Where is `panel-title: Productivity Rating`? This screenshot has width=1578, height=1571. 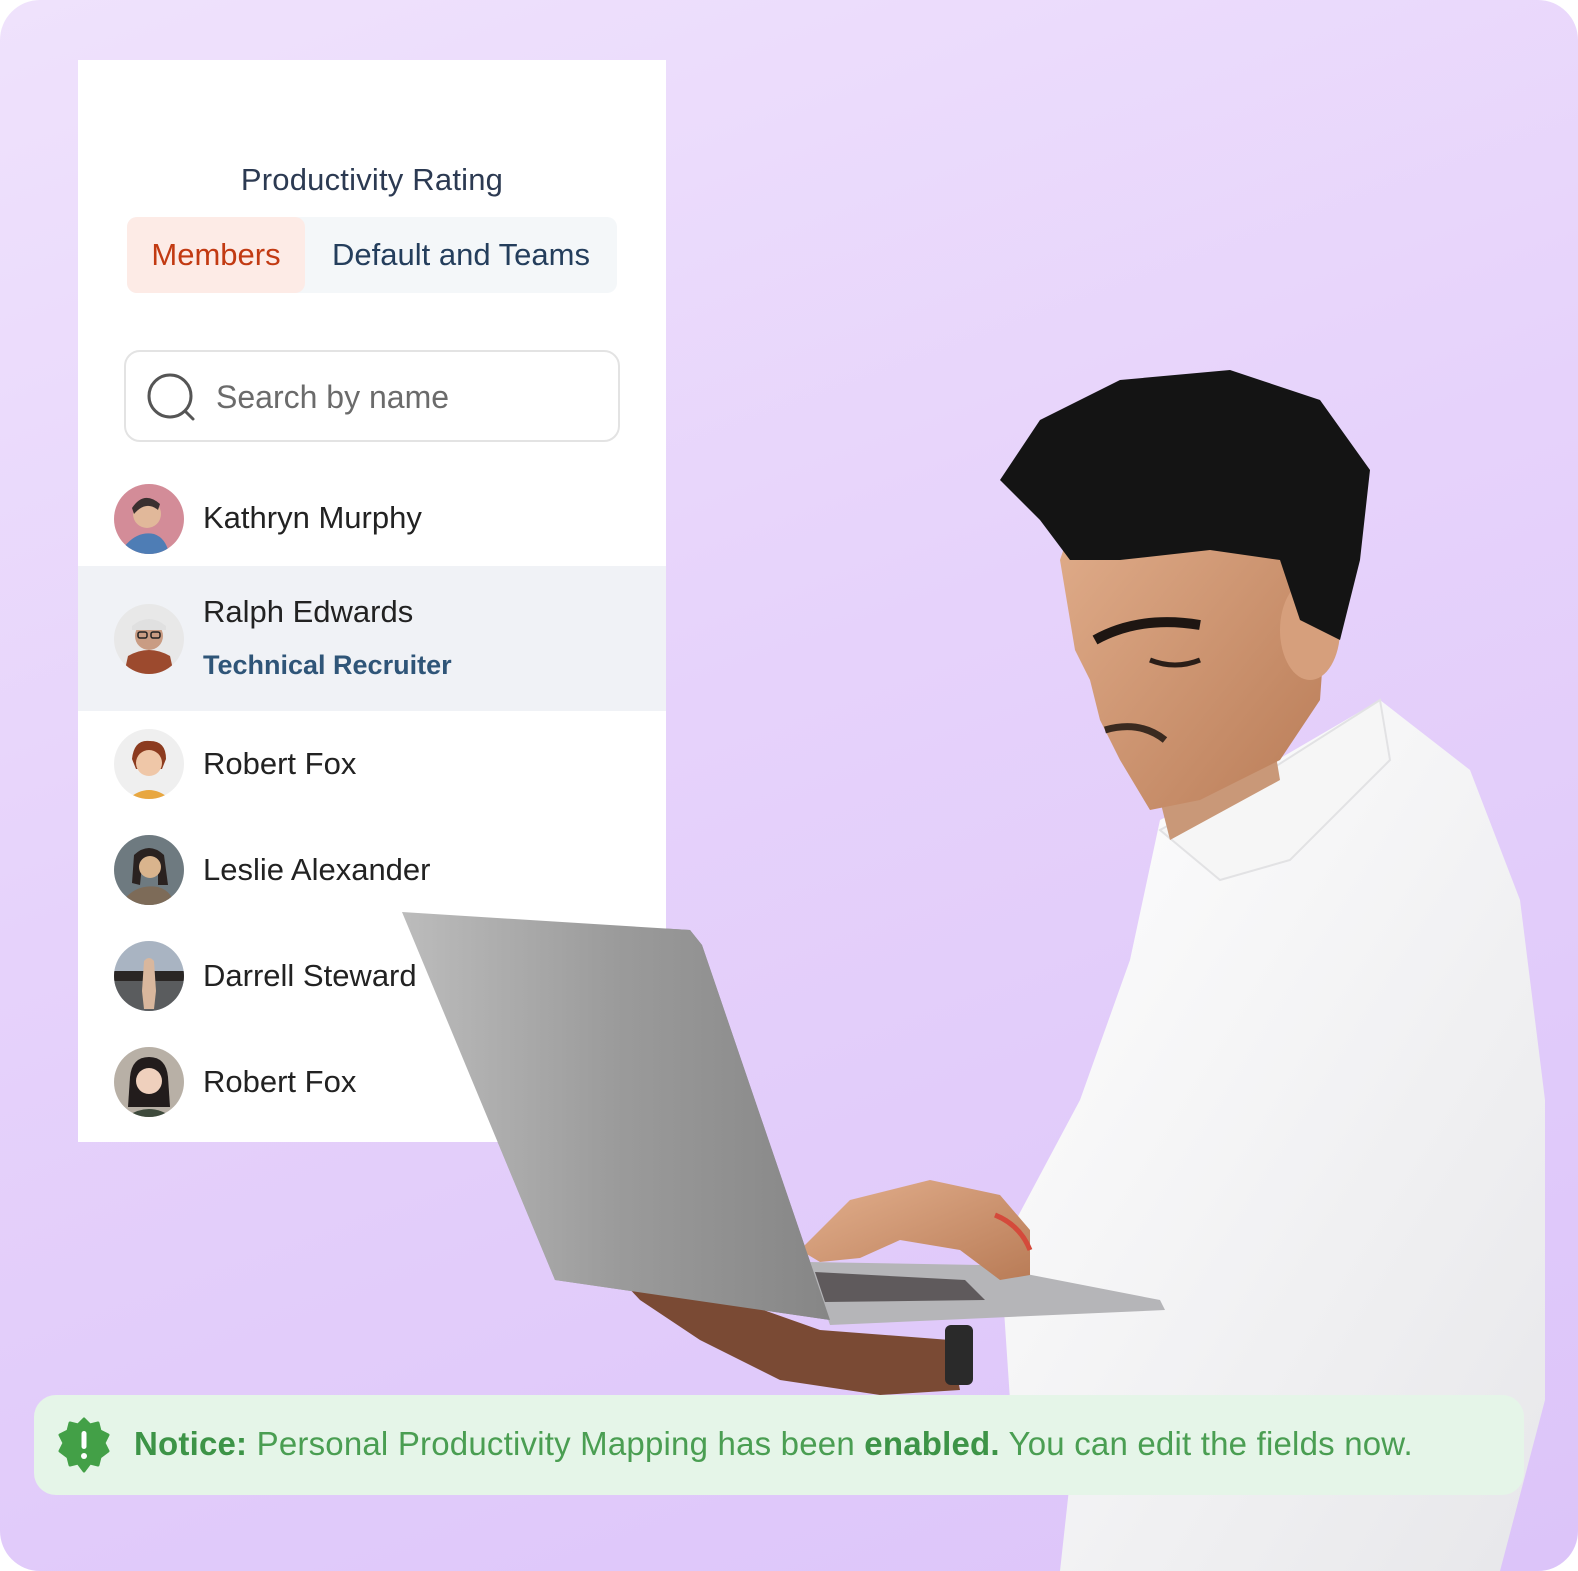 panel-title: Productivity Rating is located at coordinates (372, 179).